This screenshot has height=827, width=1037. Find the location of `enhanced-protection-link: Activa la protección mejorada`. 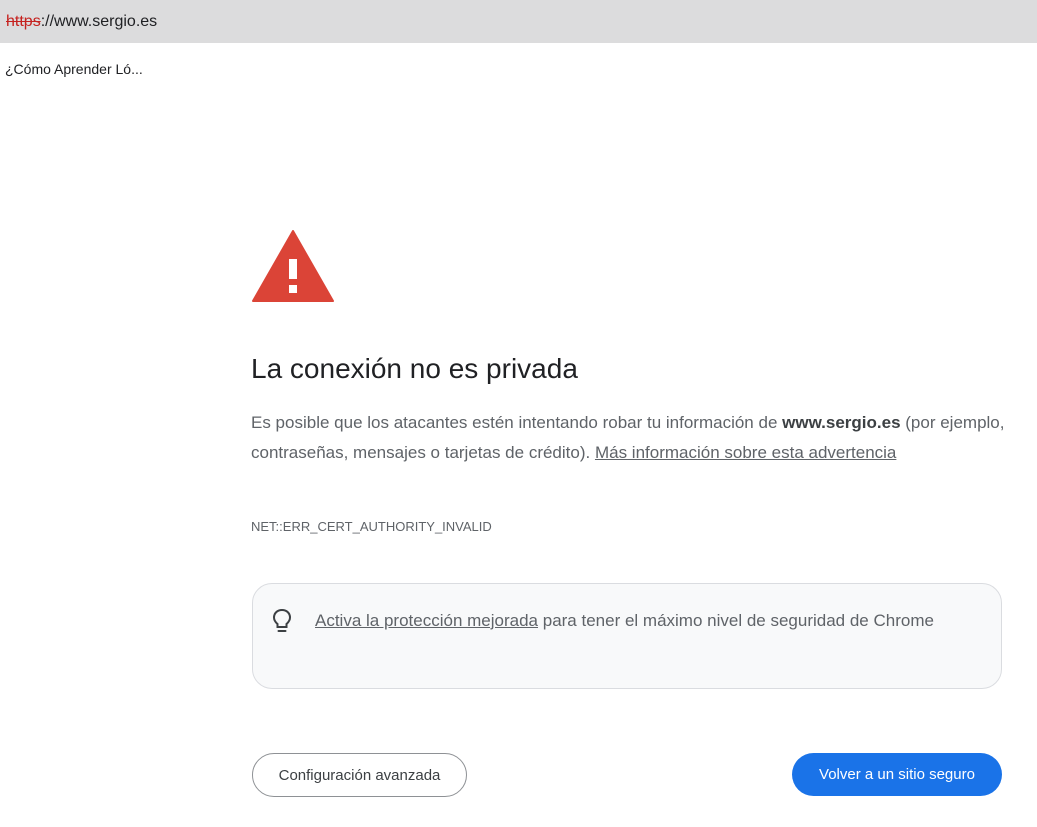

enhanced-protection-link: Activa la protección mejorada is located at coordinates (426, 620).